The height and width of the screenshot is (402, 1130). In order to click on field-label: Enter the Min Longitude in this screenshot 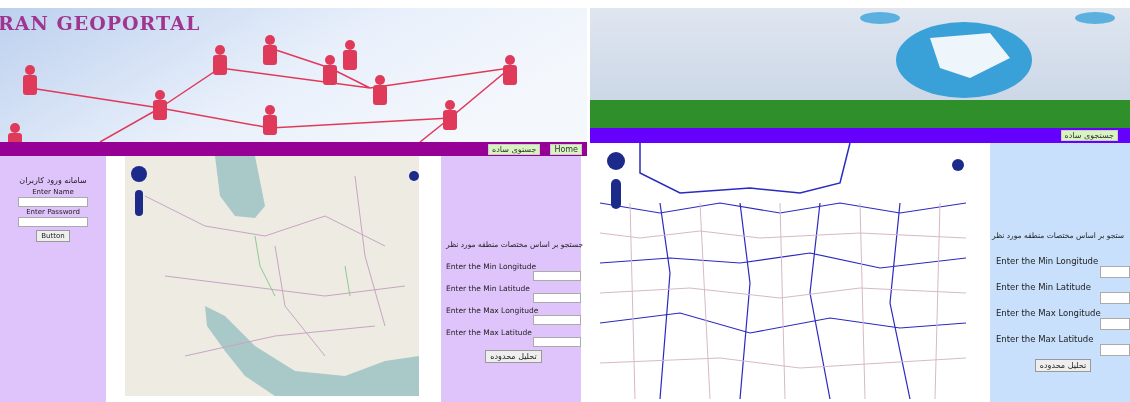, I will do `click(1047, 261)`.